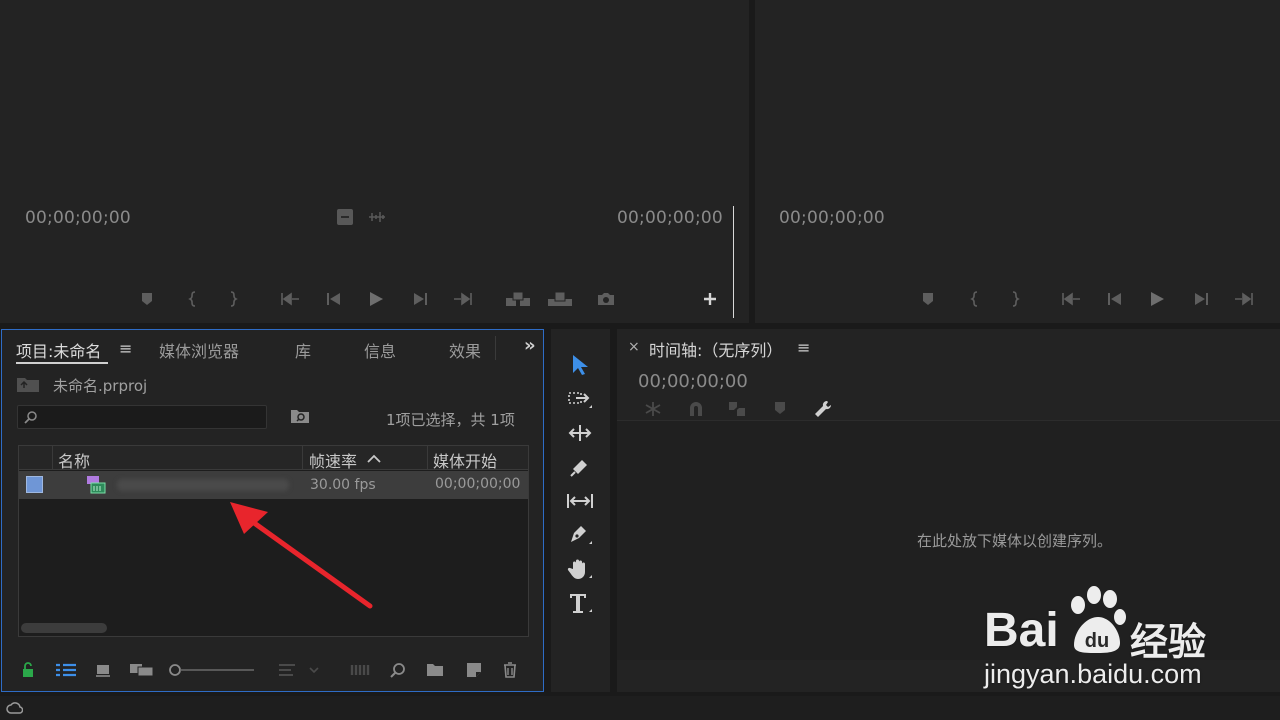 This screenshot has height=720, width=1280. I want to click on timeline-menu-icon: ≡, so click(803, 347).